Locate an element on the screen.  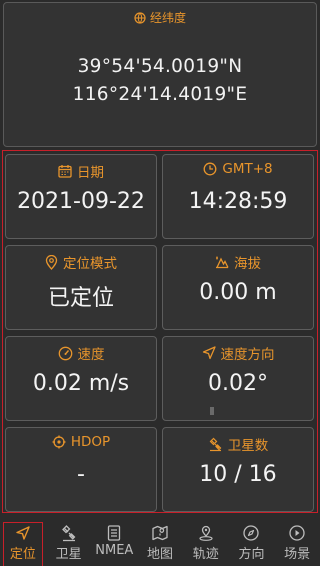
altitude-value: 0.00 m is located at coordinates (238, 292).